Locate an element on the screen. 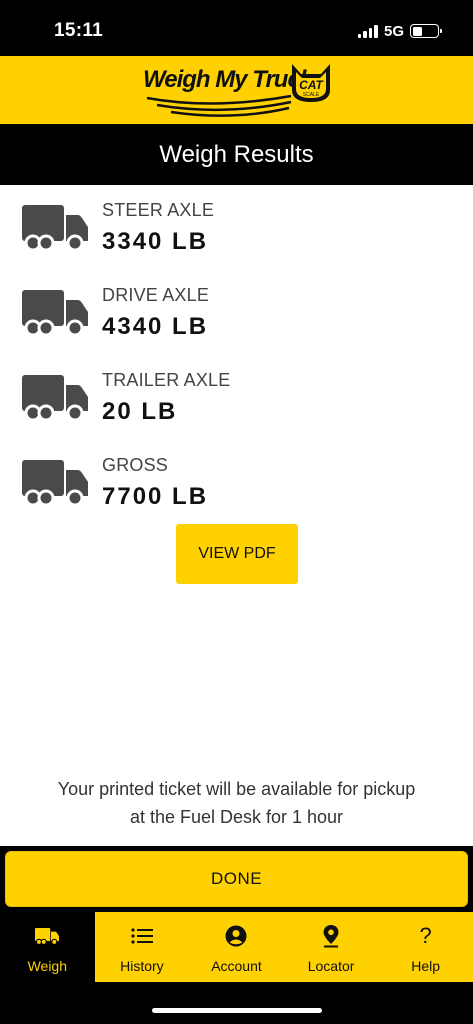  home-indicator-area is located at coordinates (236, 1003).